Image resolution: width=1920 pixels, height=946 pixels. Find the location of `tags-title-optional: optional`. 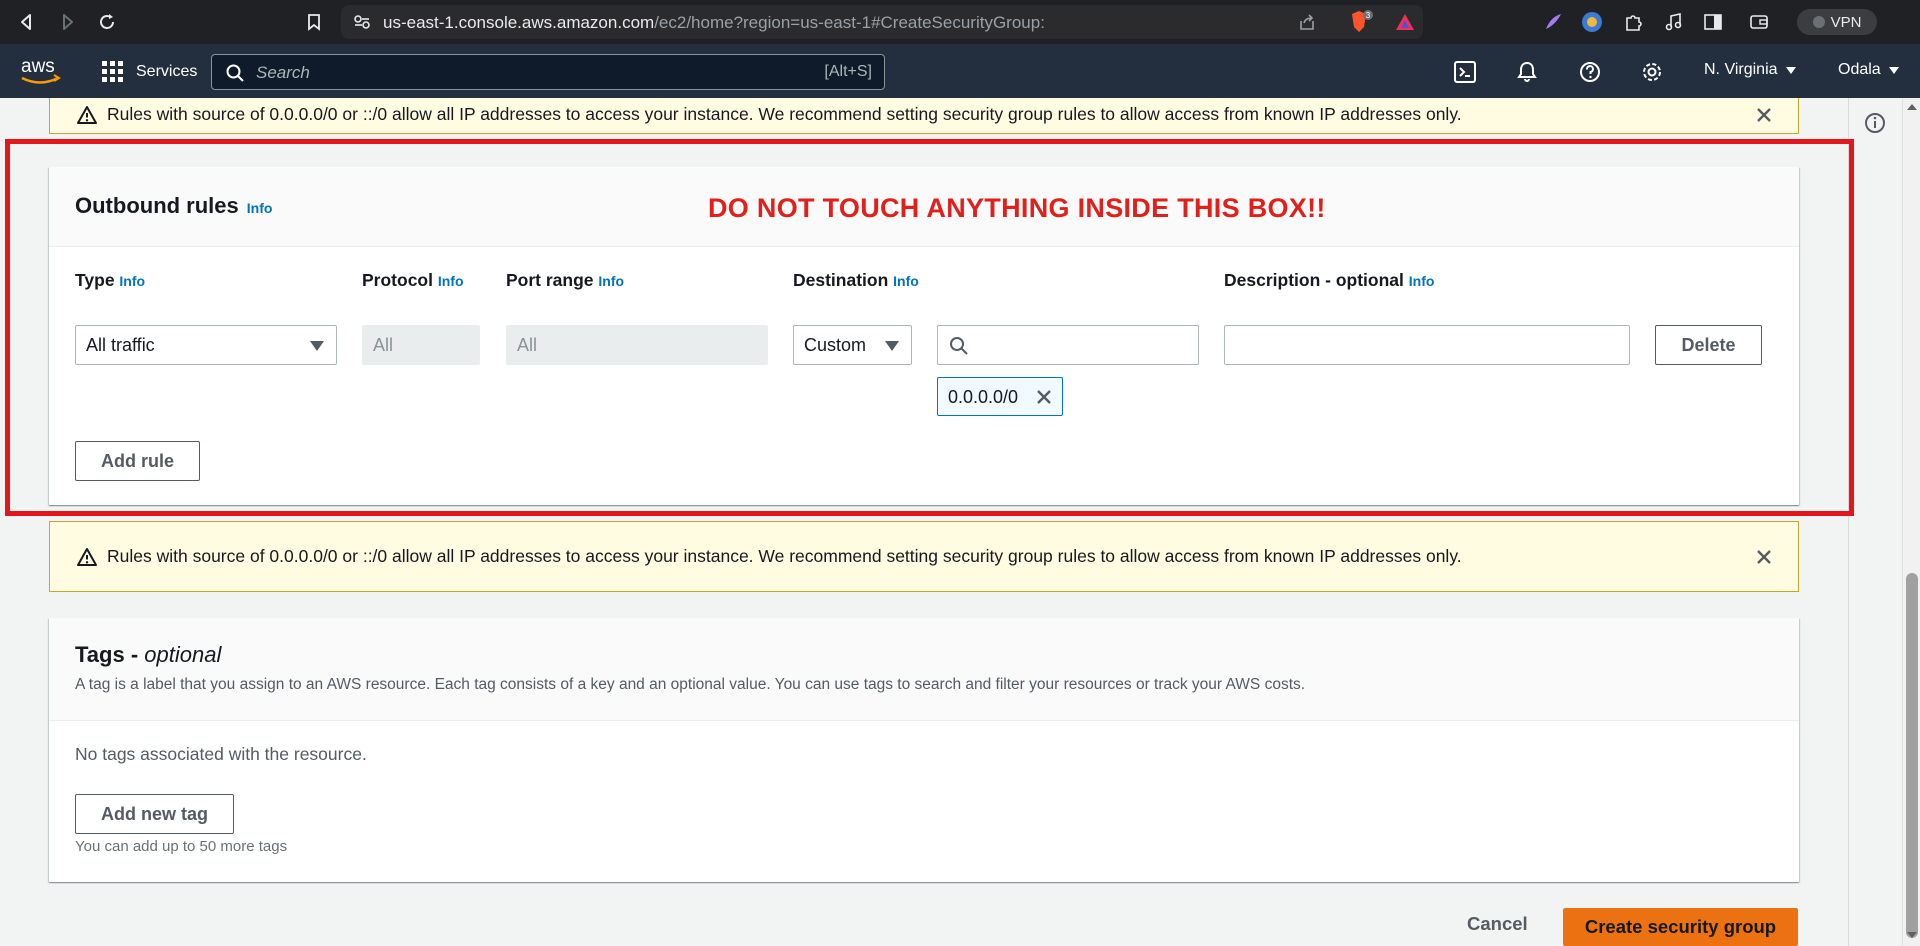

tags-title-optional: optional is located at coordinates (183, 654).